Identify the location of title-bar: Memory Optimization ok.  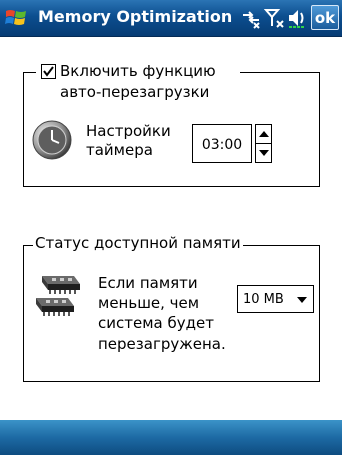
(171, 18).